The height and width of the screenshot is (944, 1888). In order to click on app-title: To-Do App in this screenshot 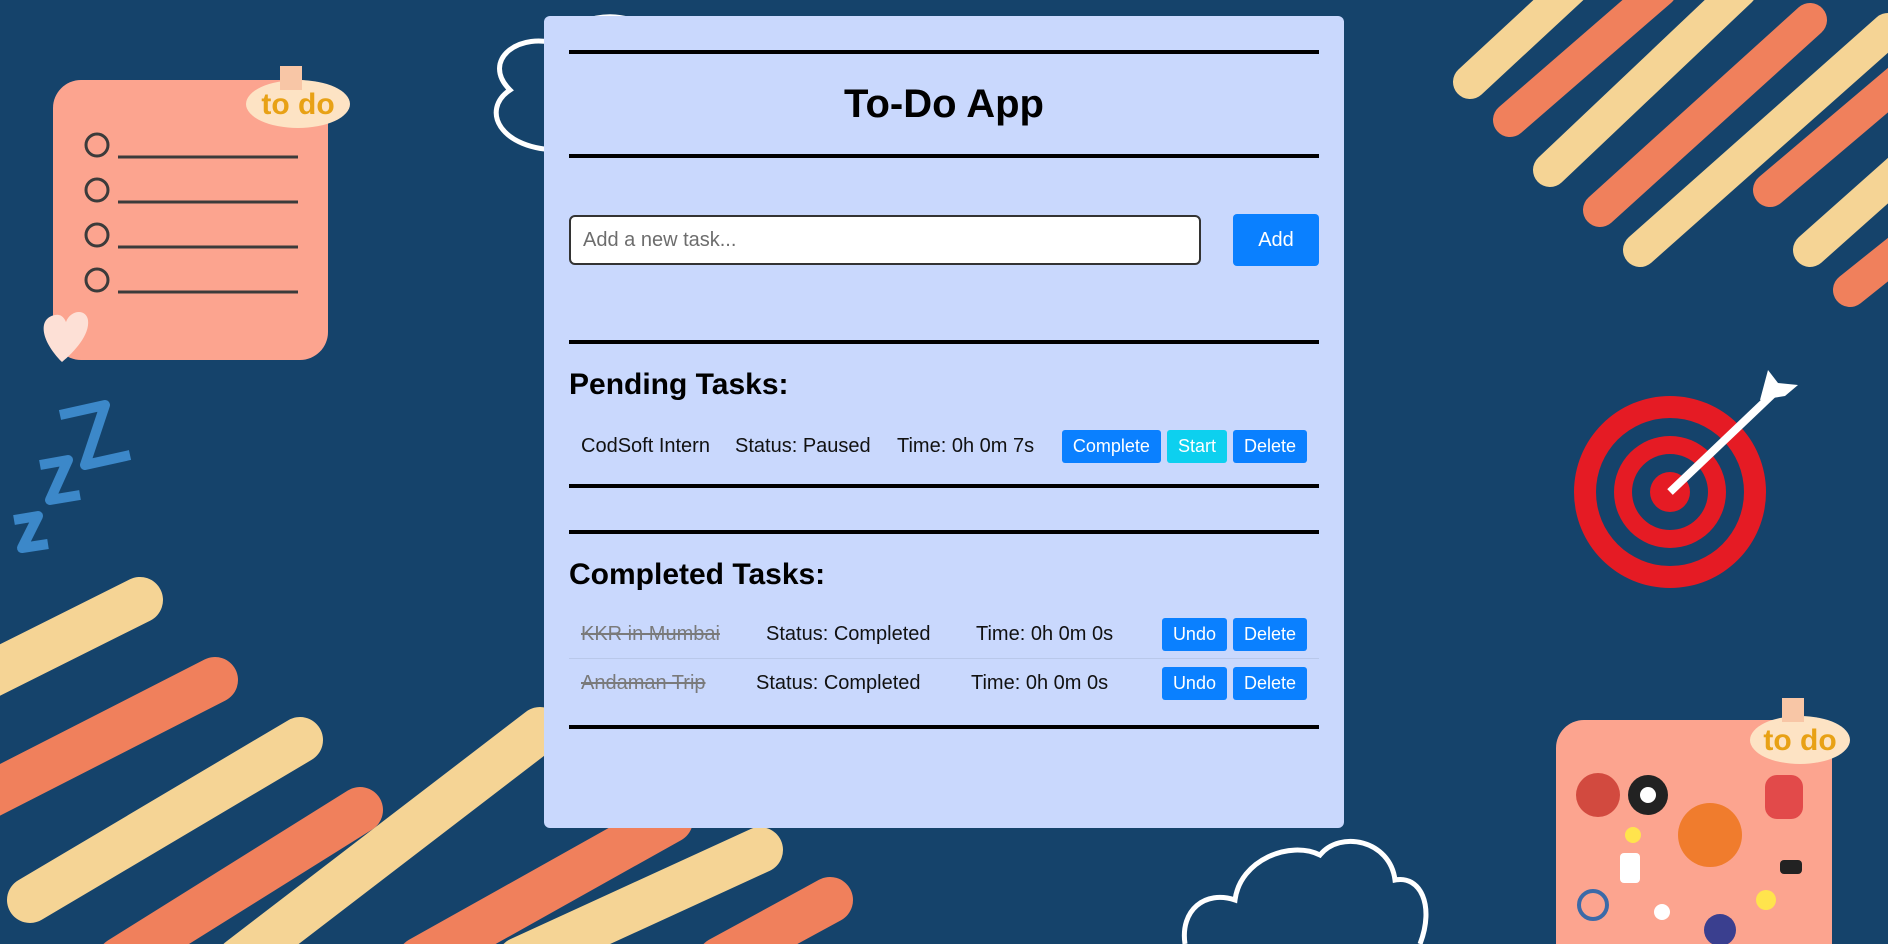, I will do `click(944, 104)`.